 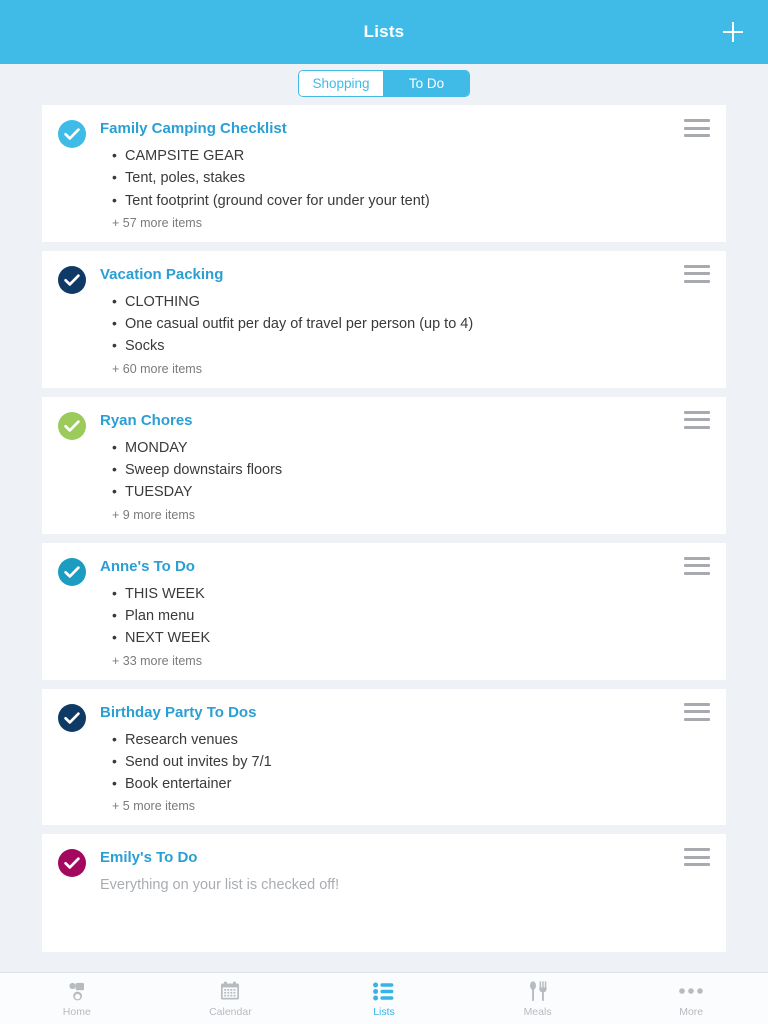 I want to click on more-items-label: + 57 more items, so click(x=157, y=222).